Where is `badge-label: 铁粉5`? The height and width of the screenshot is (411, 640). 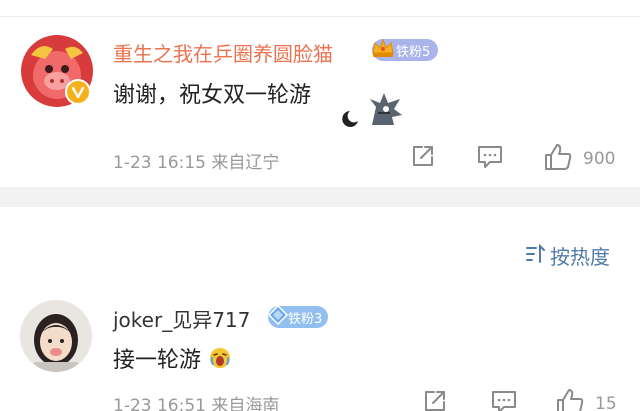 badge-label: 铁粉5 is located at coordinates (413, 52).